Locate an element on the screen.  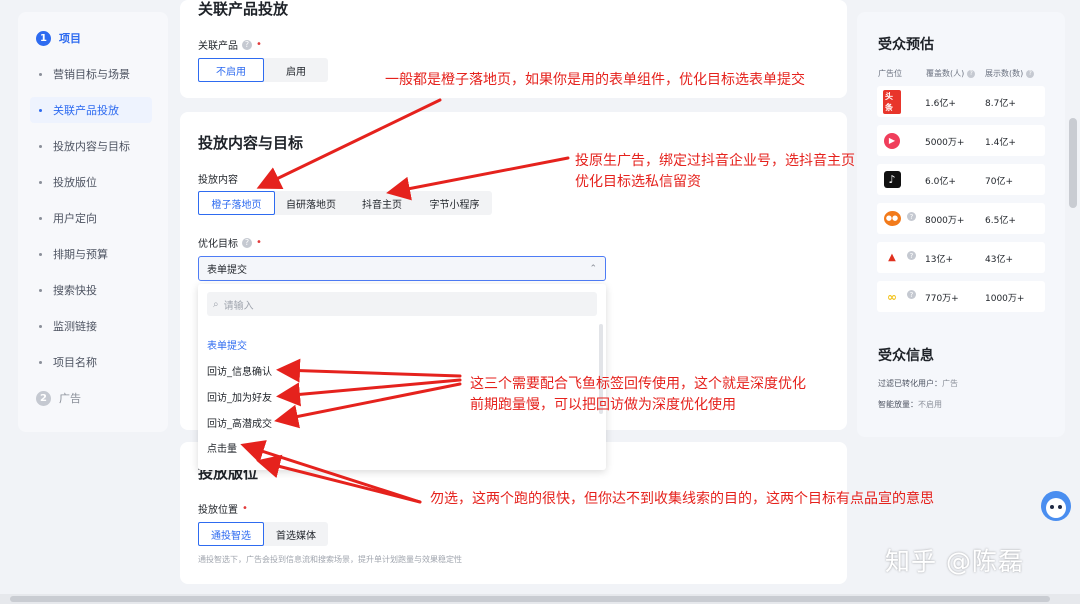
annotation-callback-line2: 前期跑量慢，可以把回访做为深度优化使用 is located at coordinates (603, 405).